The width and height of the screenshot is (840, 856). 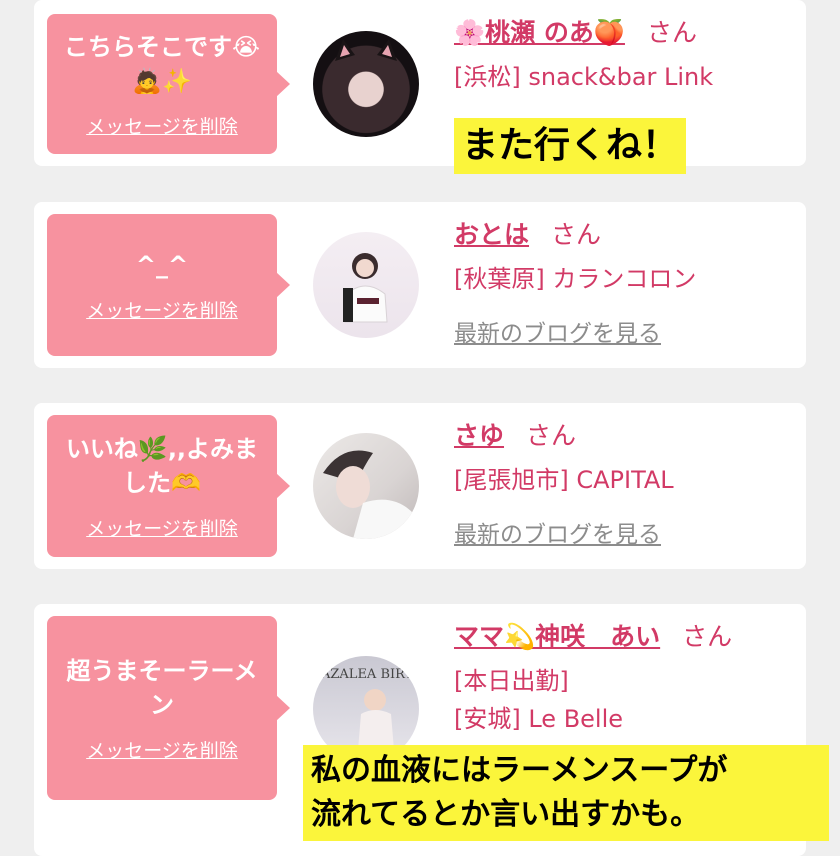 What do you see at coordinates (539, 719) in the screenshot?
I see `shop-name: [安城] Le Belle` at bounding box center [539, 719].